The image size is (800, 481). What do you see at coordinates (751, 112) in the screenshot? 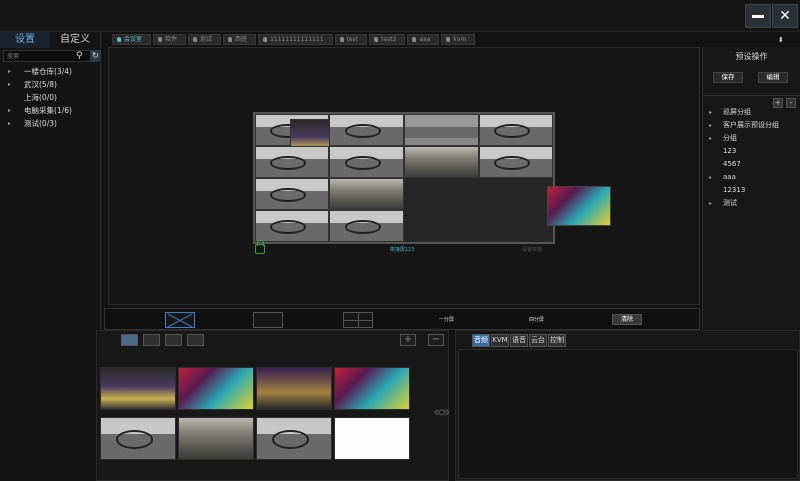
I see `preset-item: ▸ 巡屏分组` at bounding box center [751, 112].